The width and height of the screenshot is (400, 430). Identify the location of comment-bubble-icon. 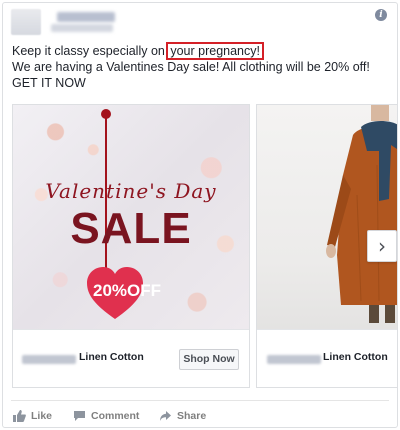
(79, 416).